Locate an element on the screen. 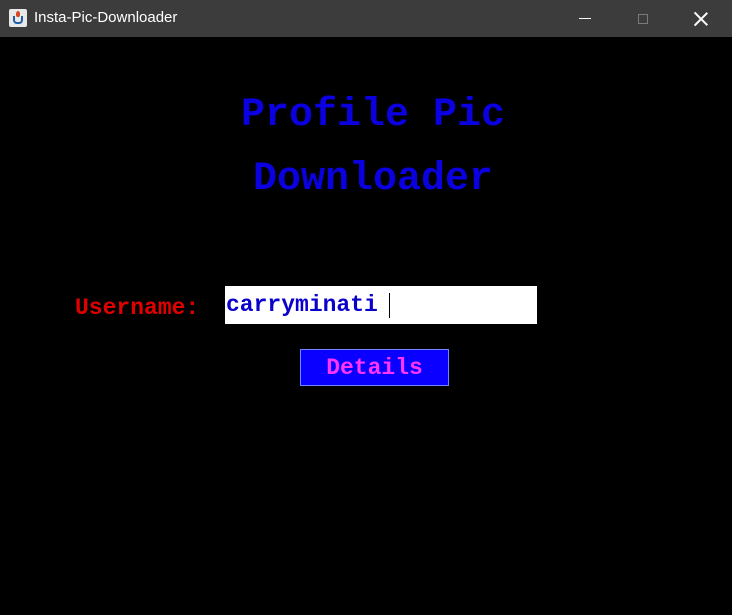  title-bar: Insta-Pic-Downloader is located at coordinates (366, 18).